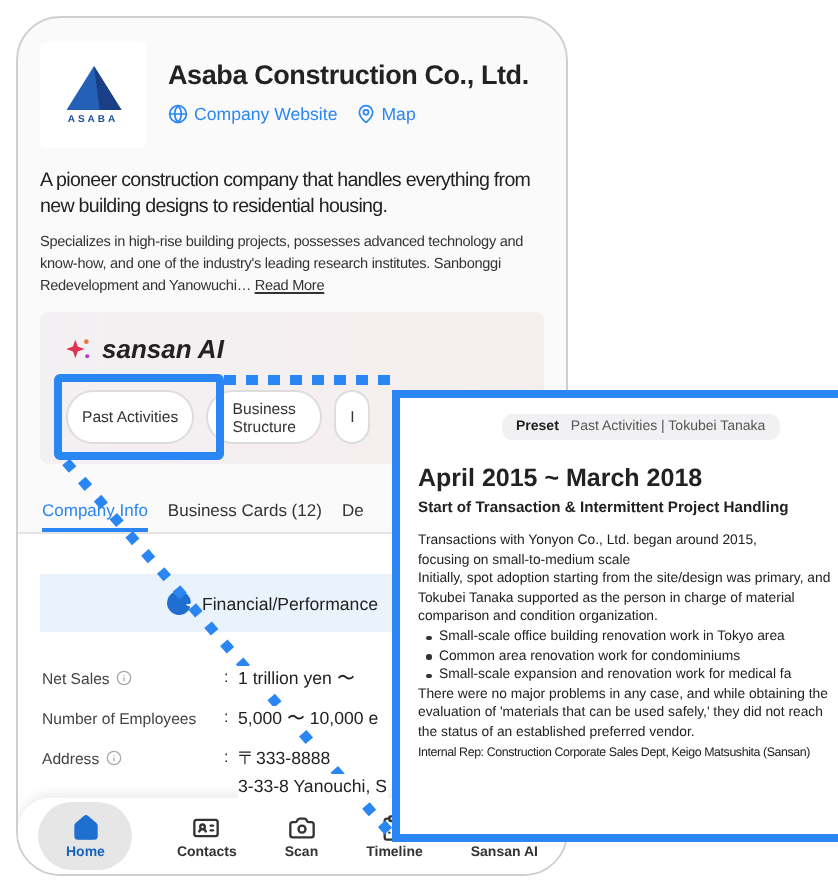  I want to click on contact-card-icon, so click(206, 827).